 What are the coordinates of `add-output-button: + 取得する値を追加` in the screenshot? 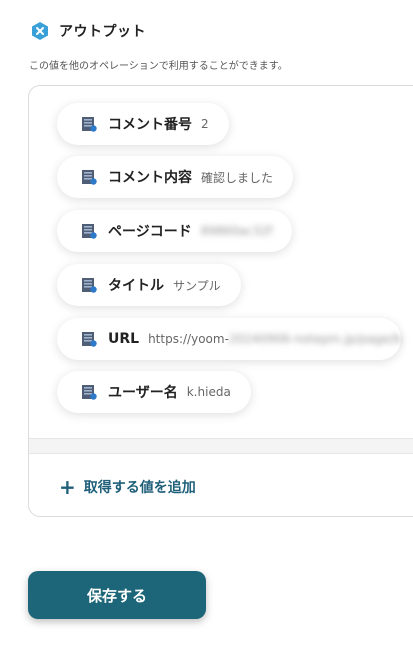 It's located at (127, 487).